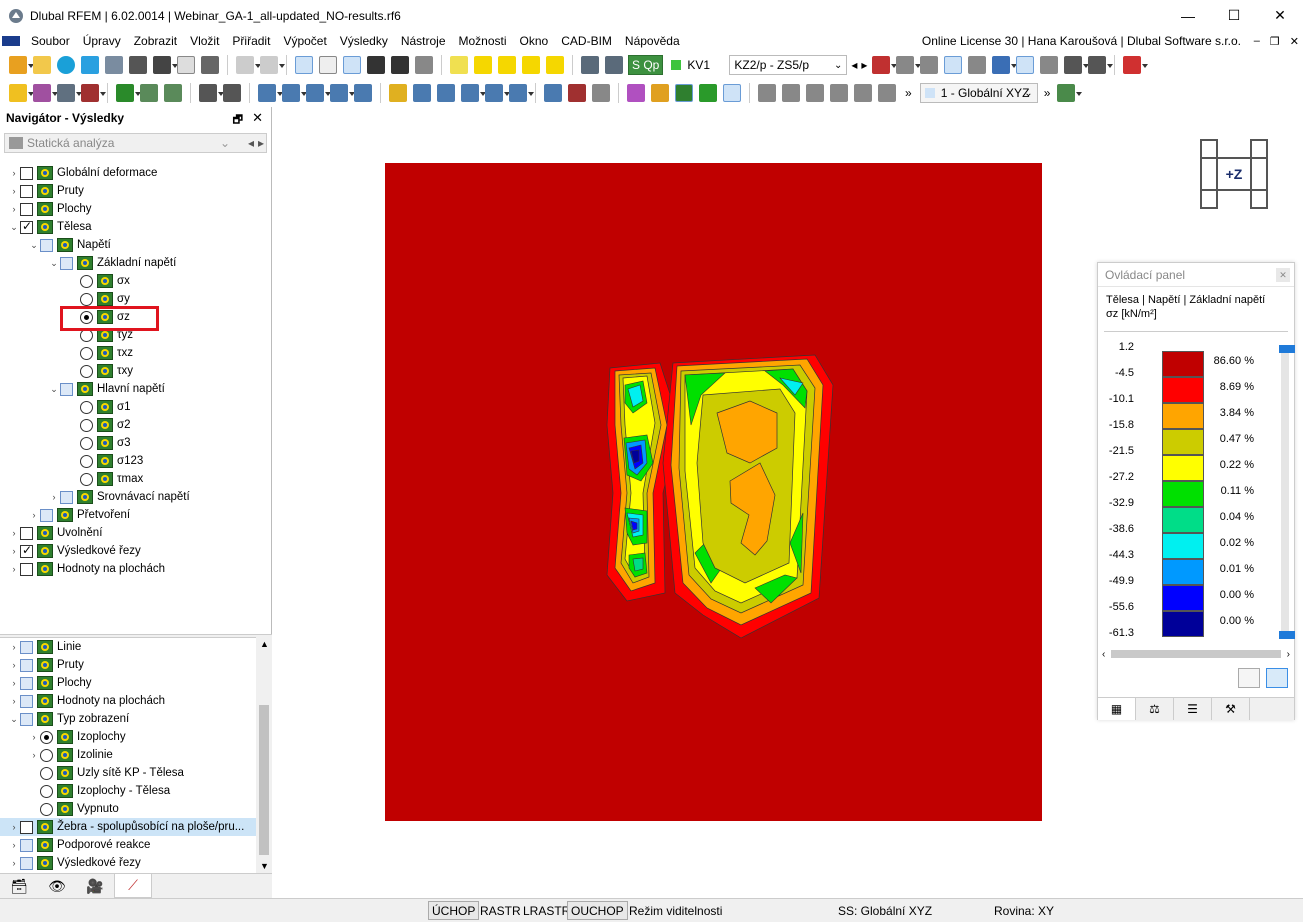 This screenshot has width=1303, height=922. What do you see at coordinates (128, 191) in the screenshot?
I see `tree-item: › Pruty` at bounding box center [128, 191].